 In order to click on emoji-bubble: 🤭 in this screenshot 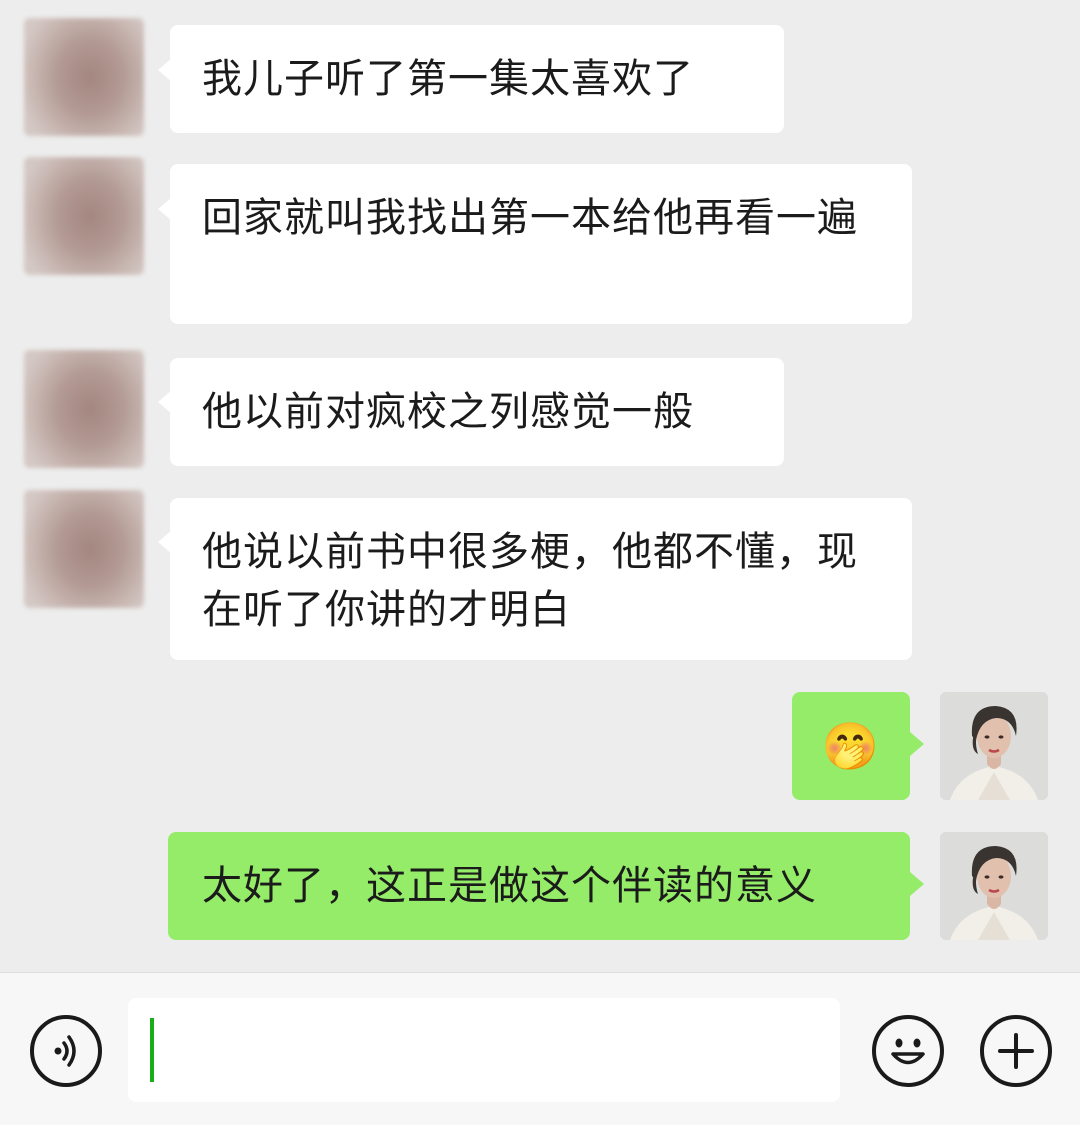, I will do `click(851, 746)`.